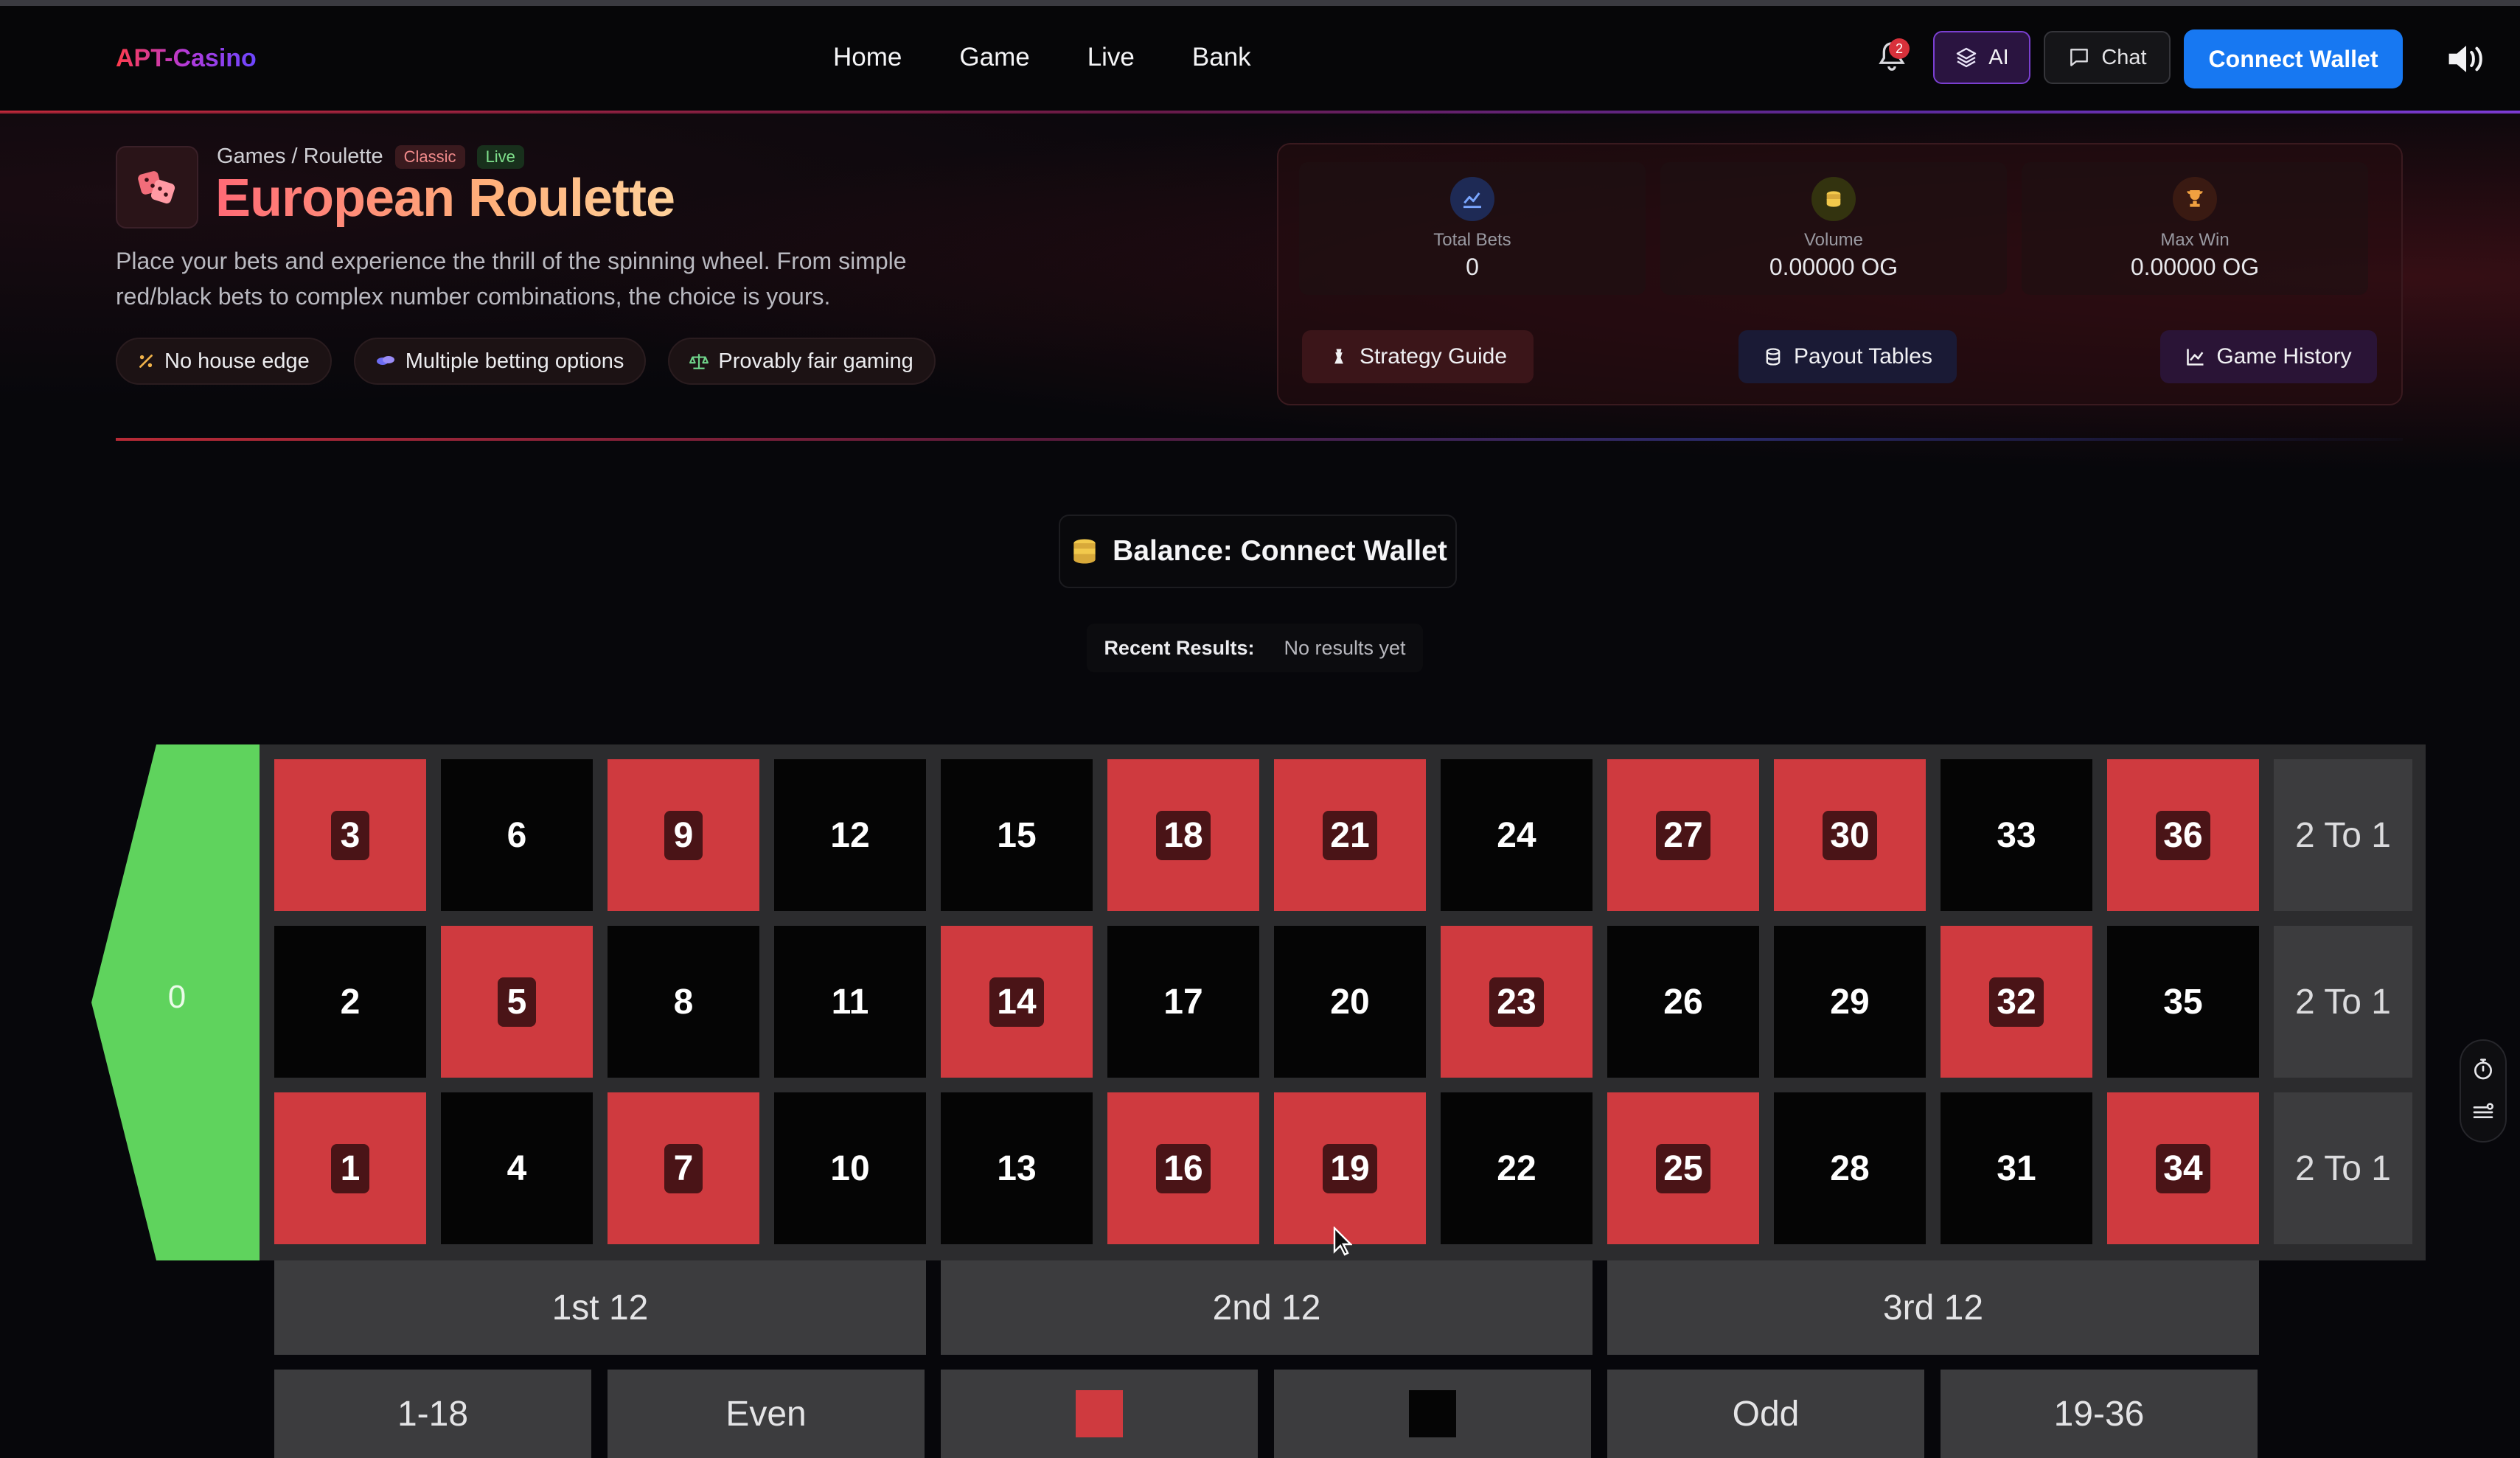  Describe the element at coordinates (850, 1002) in the screenshot. I see `number-cell: 11` at that location.